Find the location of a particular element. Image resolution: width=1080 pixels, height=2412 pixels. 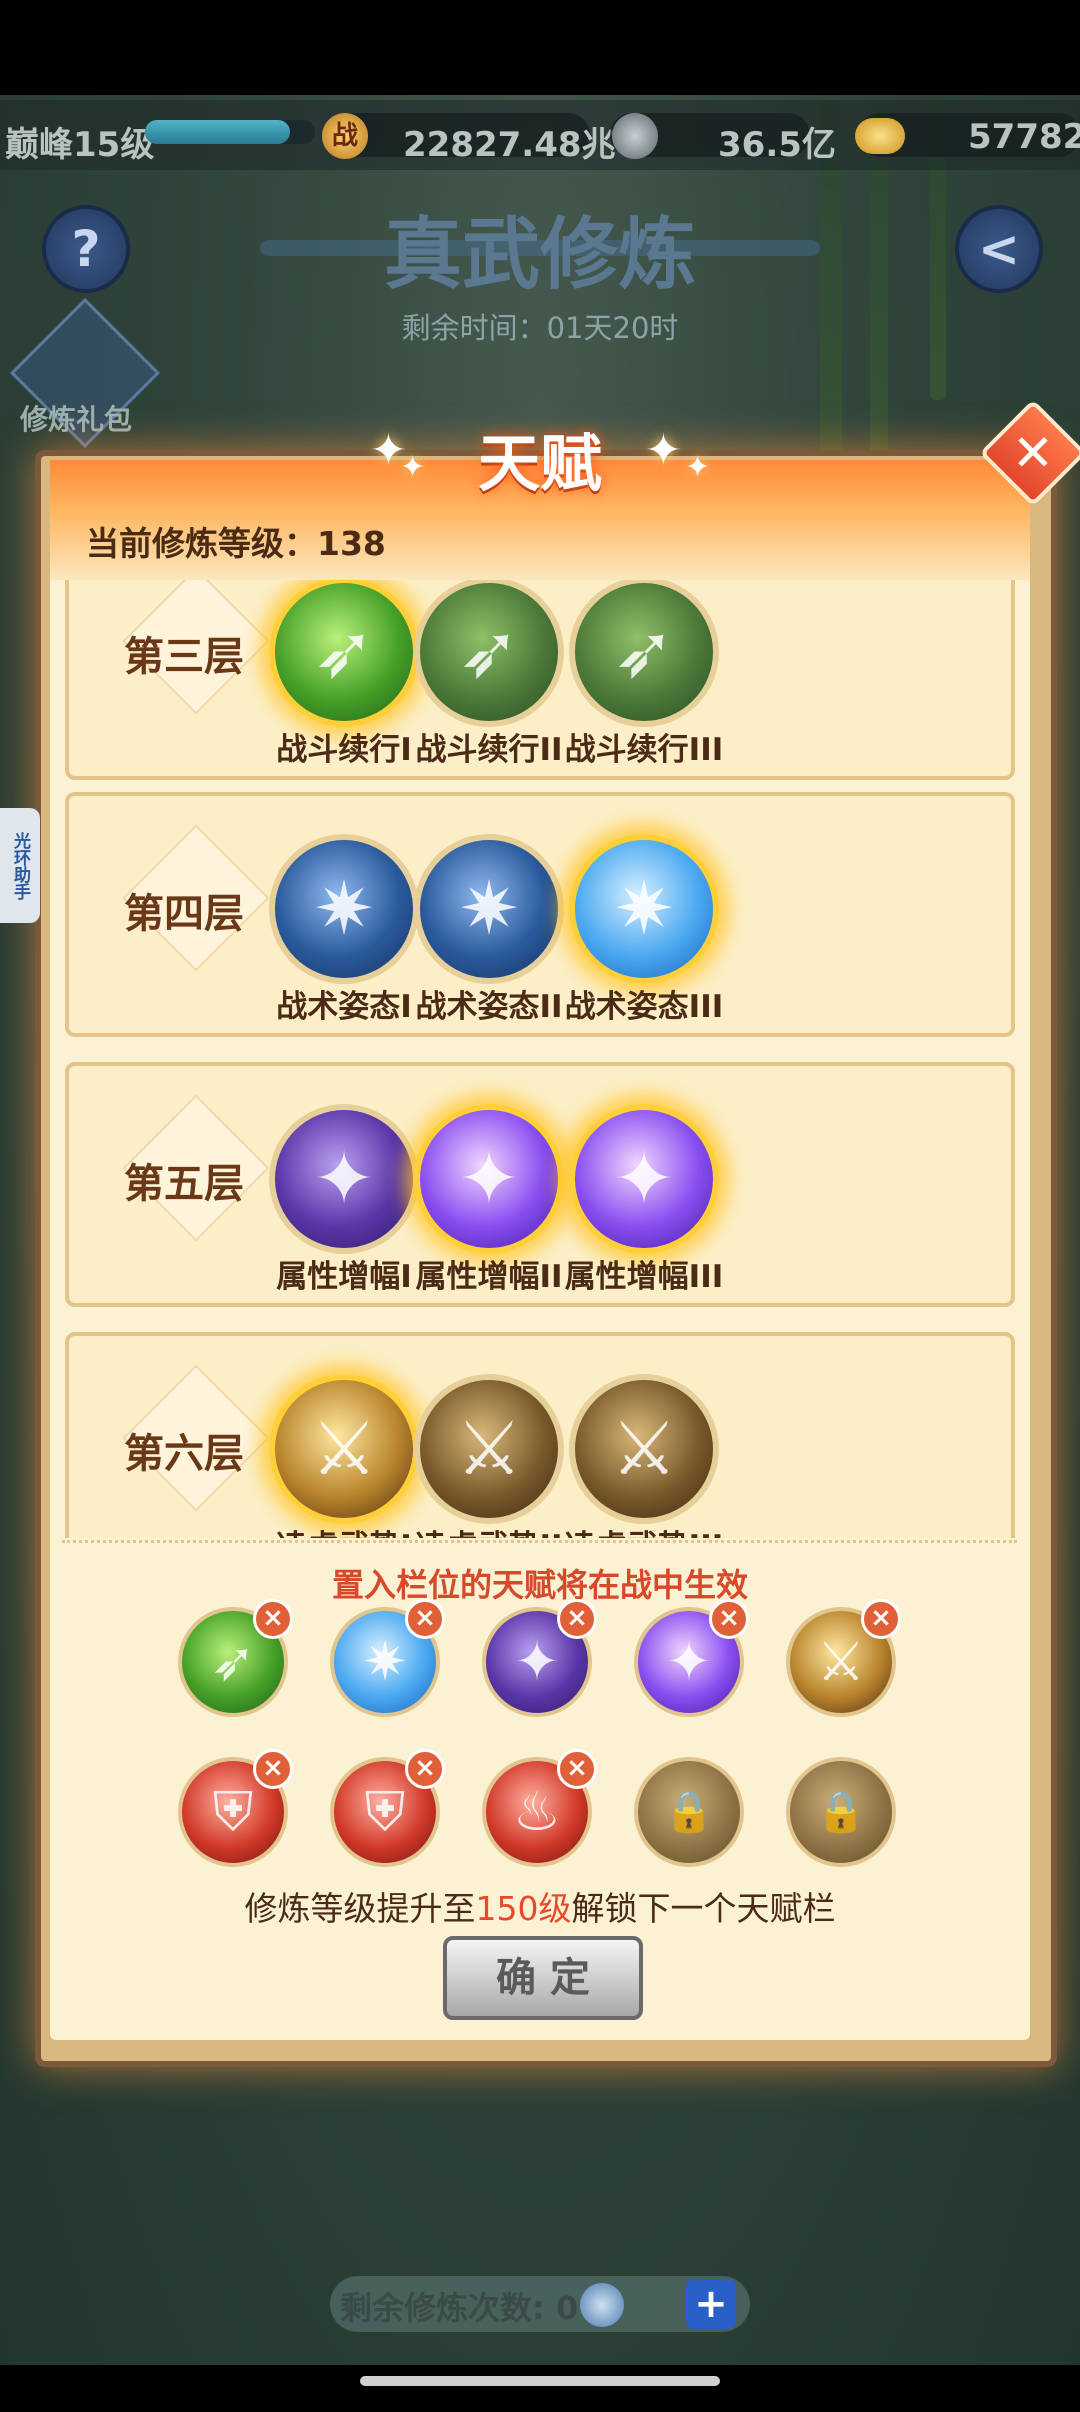

panel-title: 天赋 is located at coordinates (539, 463).